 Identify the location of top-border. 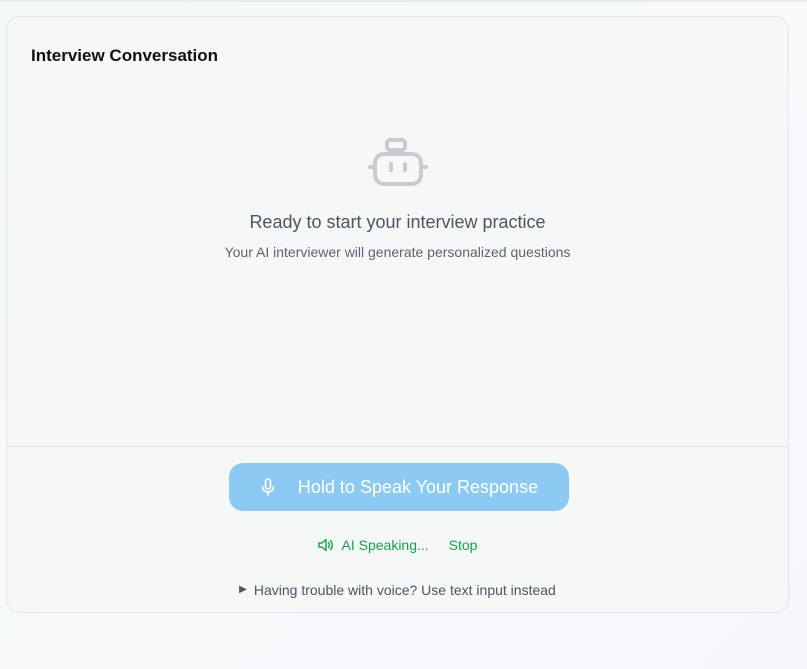
(403, 1).